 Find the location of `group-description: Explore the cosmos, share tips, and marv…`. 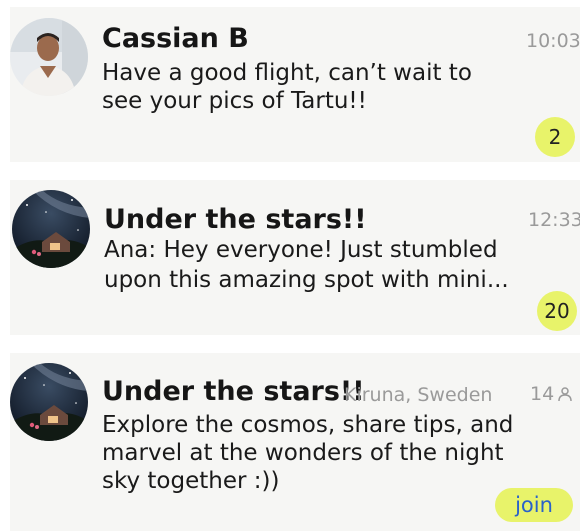

group-description: Explore the cosmos, share tips, and marv… is located at coordinates (308, 453).